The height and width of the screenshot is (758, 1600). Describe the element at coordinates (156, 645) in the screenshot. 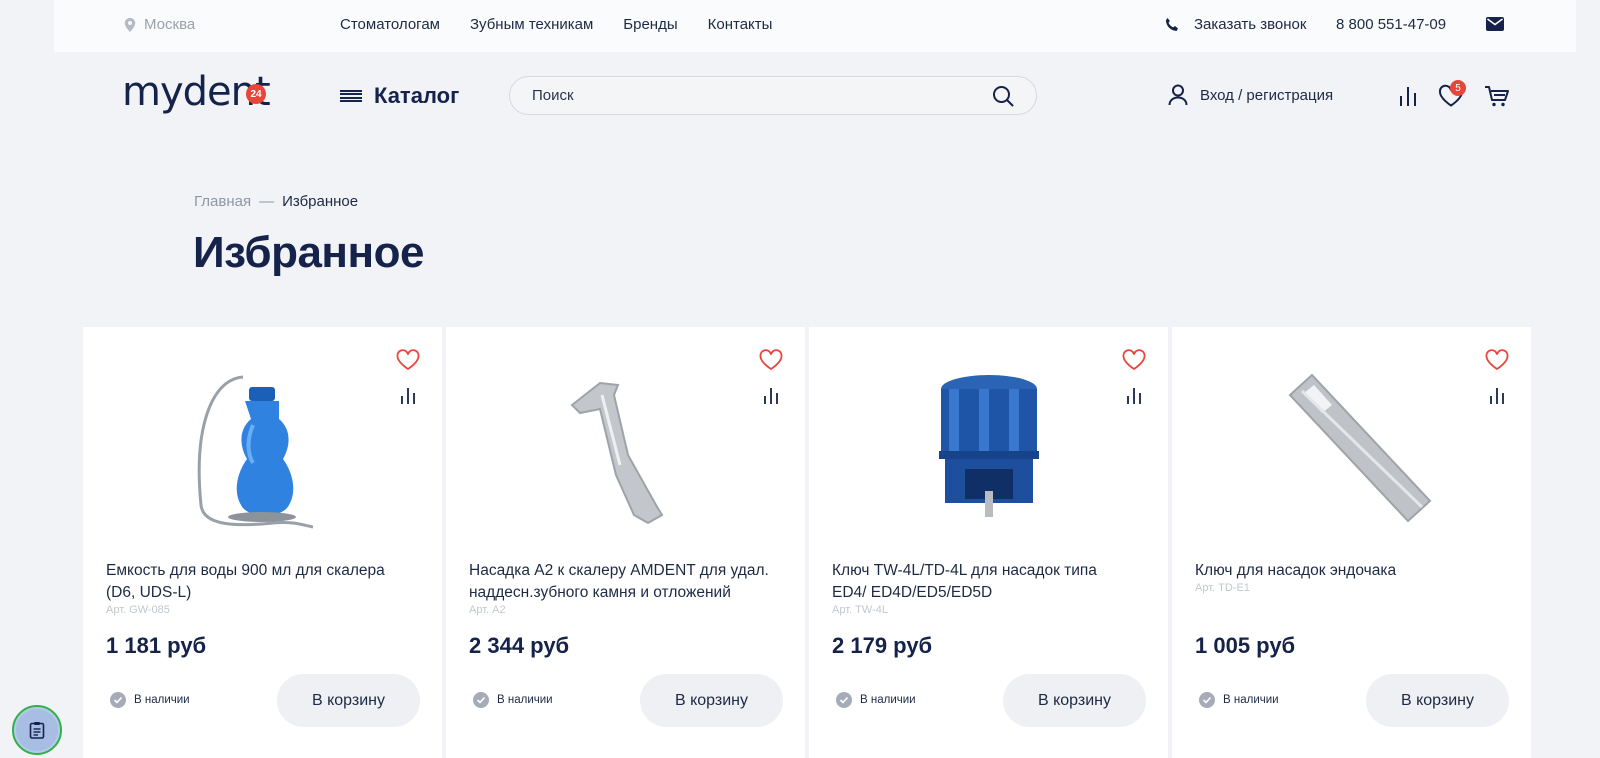

I see `product-price: 1 181 руб` at that location.